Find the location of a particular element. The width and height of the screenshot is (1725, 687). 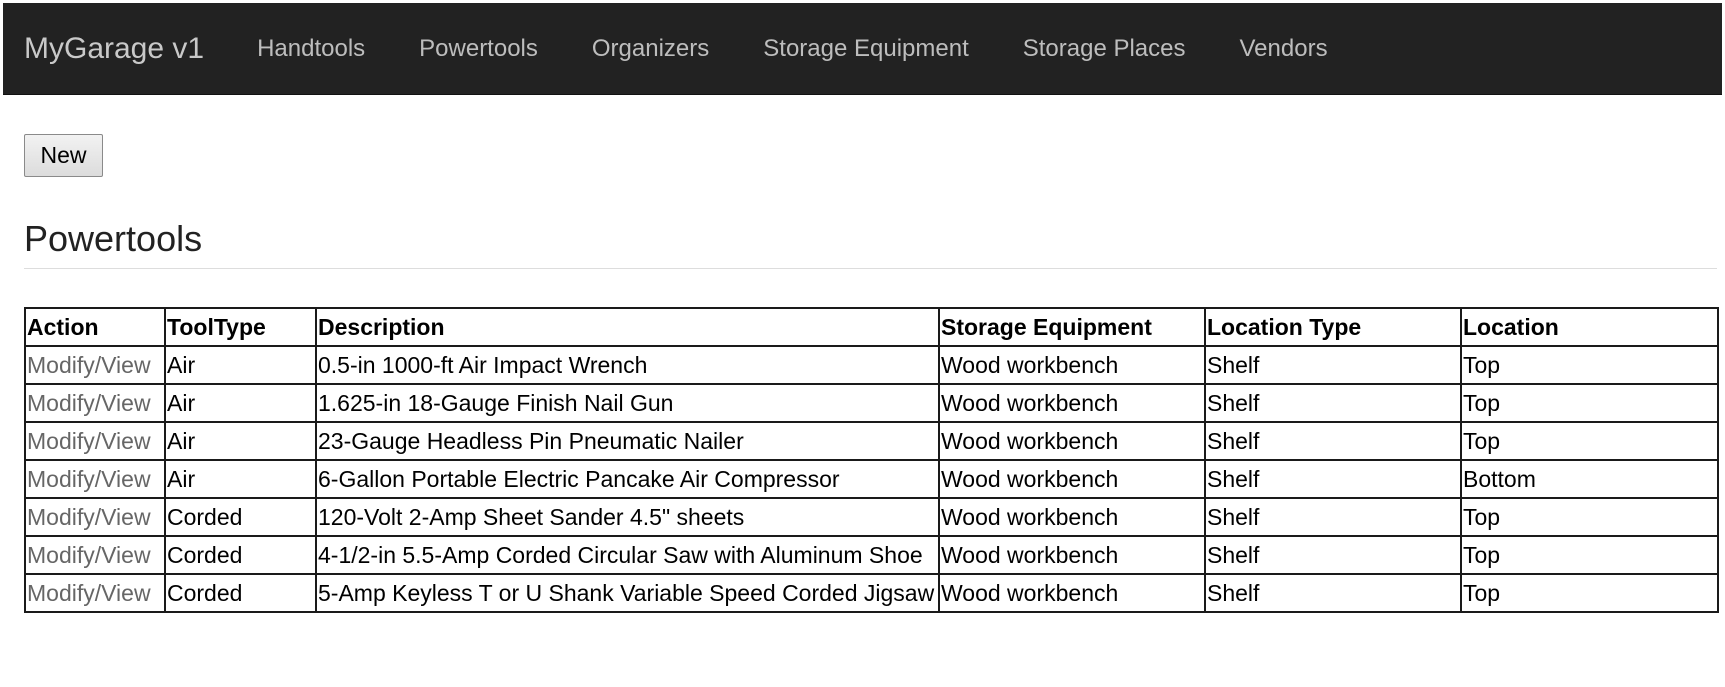

page-title: Powertools is located at coordinates (113, 238).